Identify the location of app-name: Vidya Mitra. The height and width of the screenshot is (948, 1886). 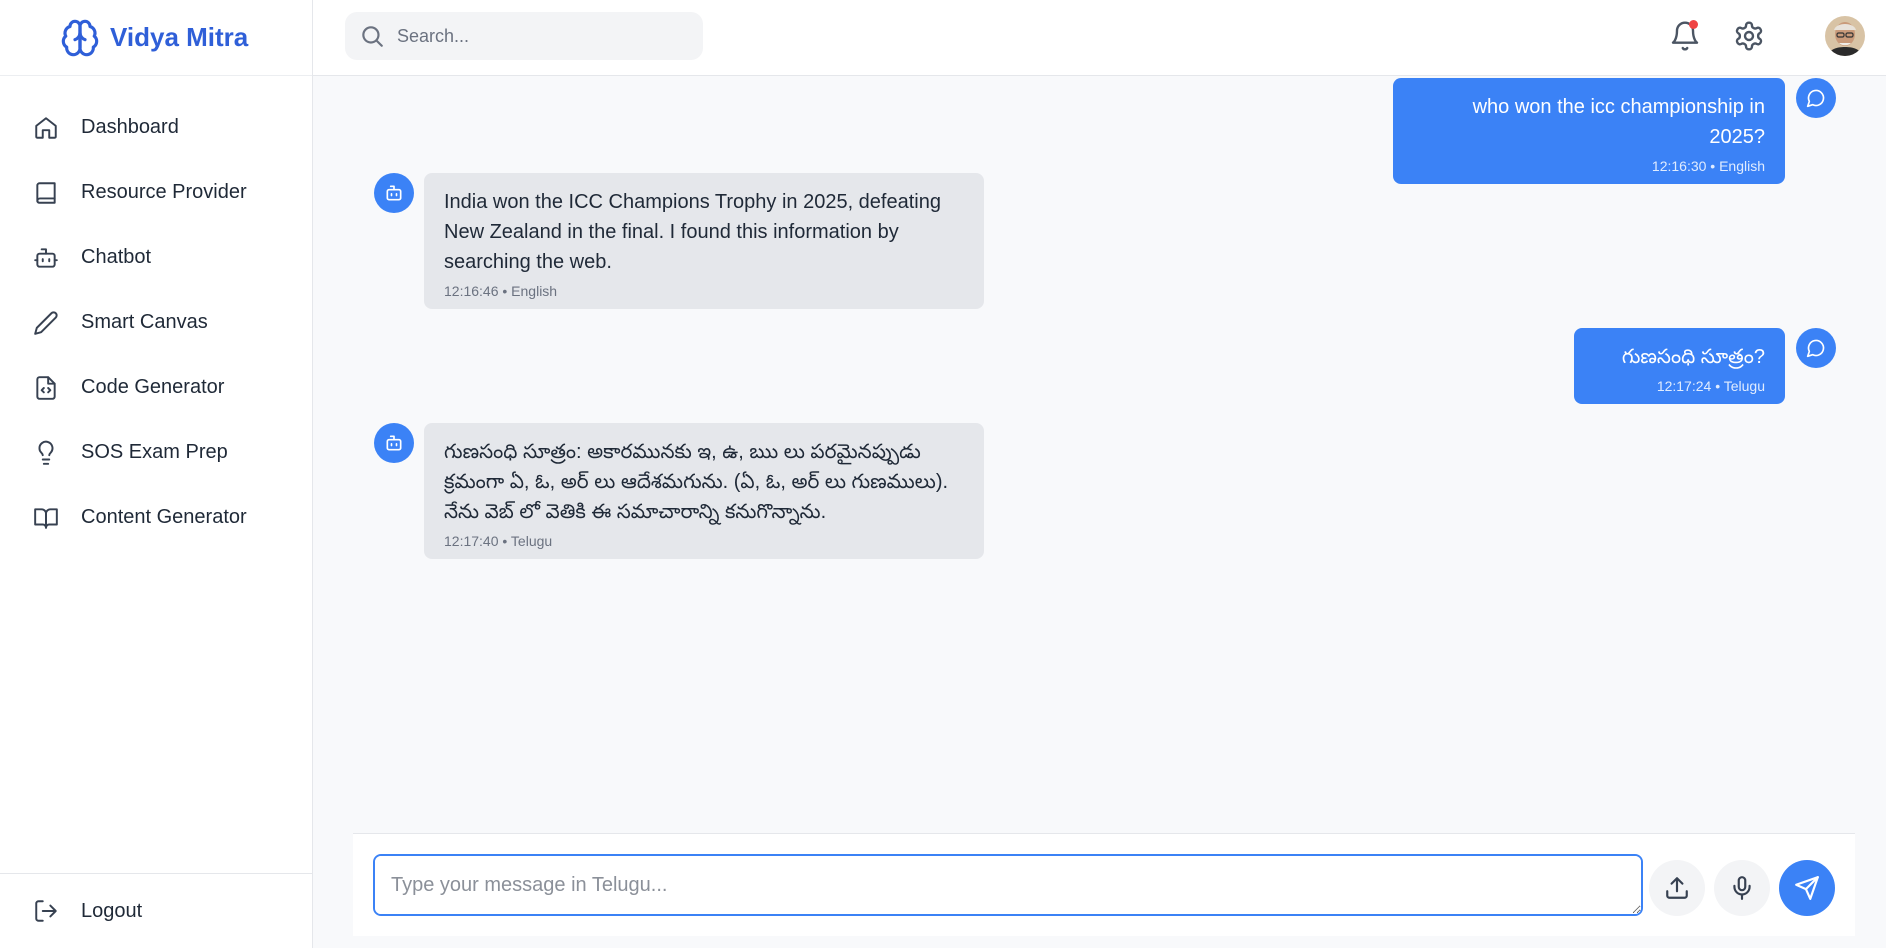
(179, 37).